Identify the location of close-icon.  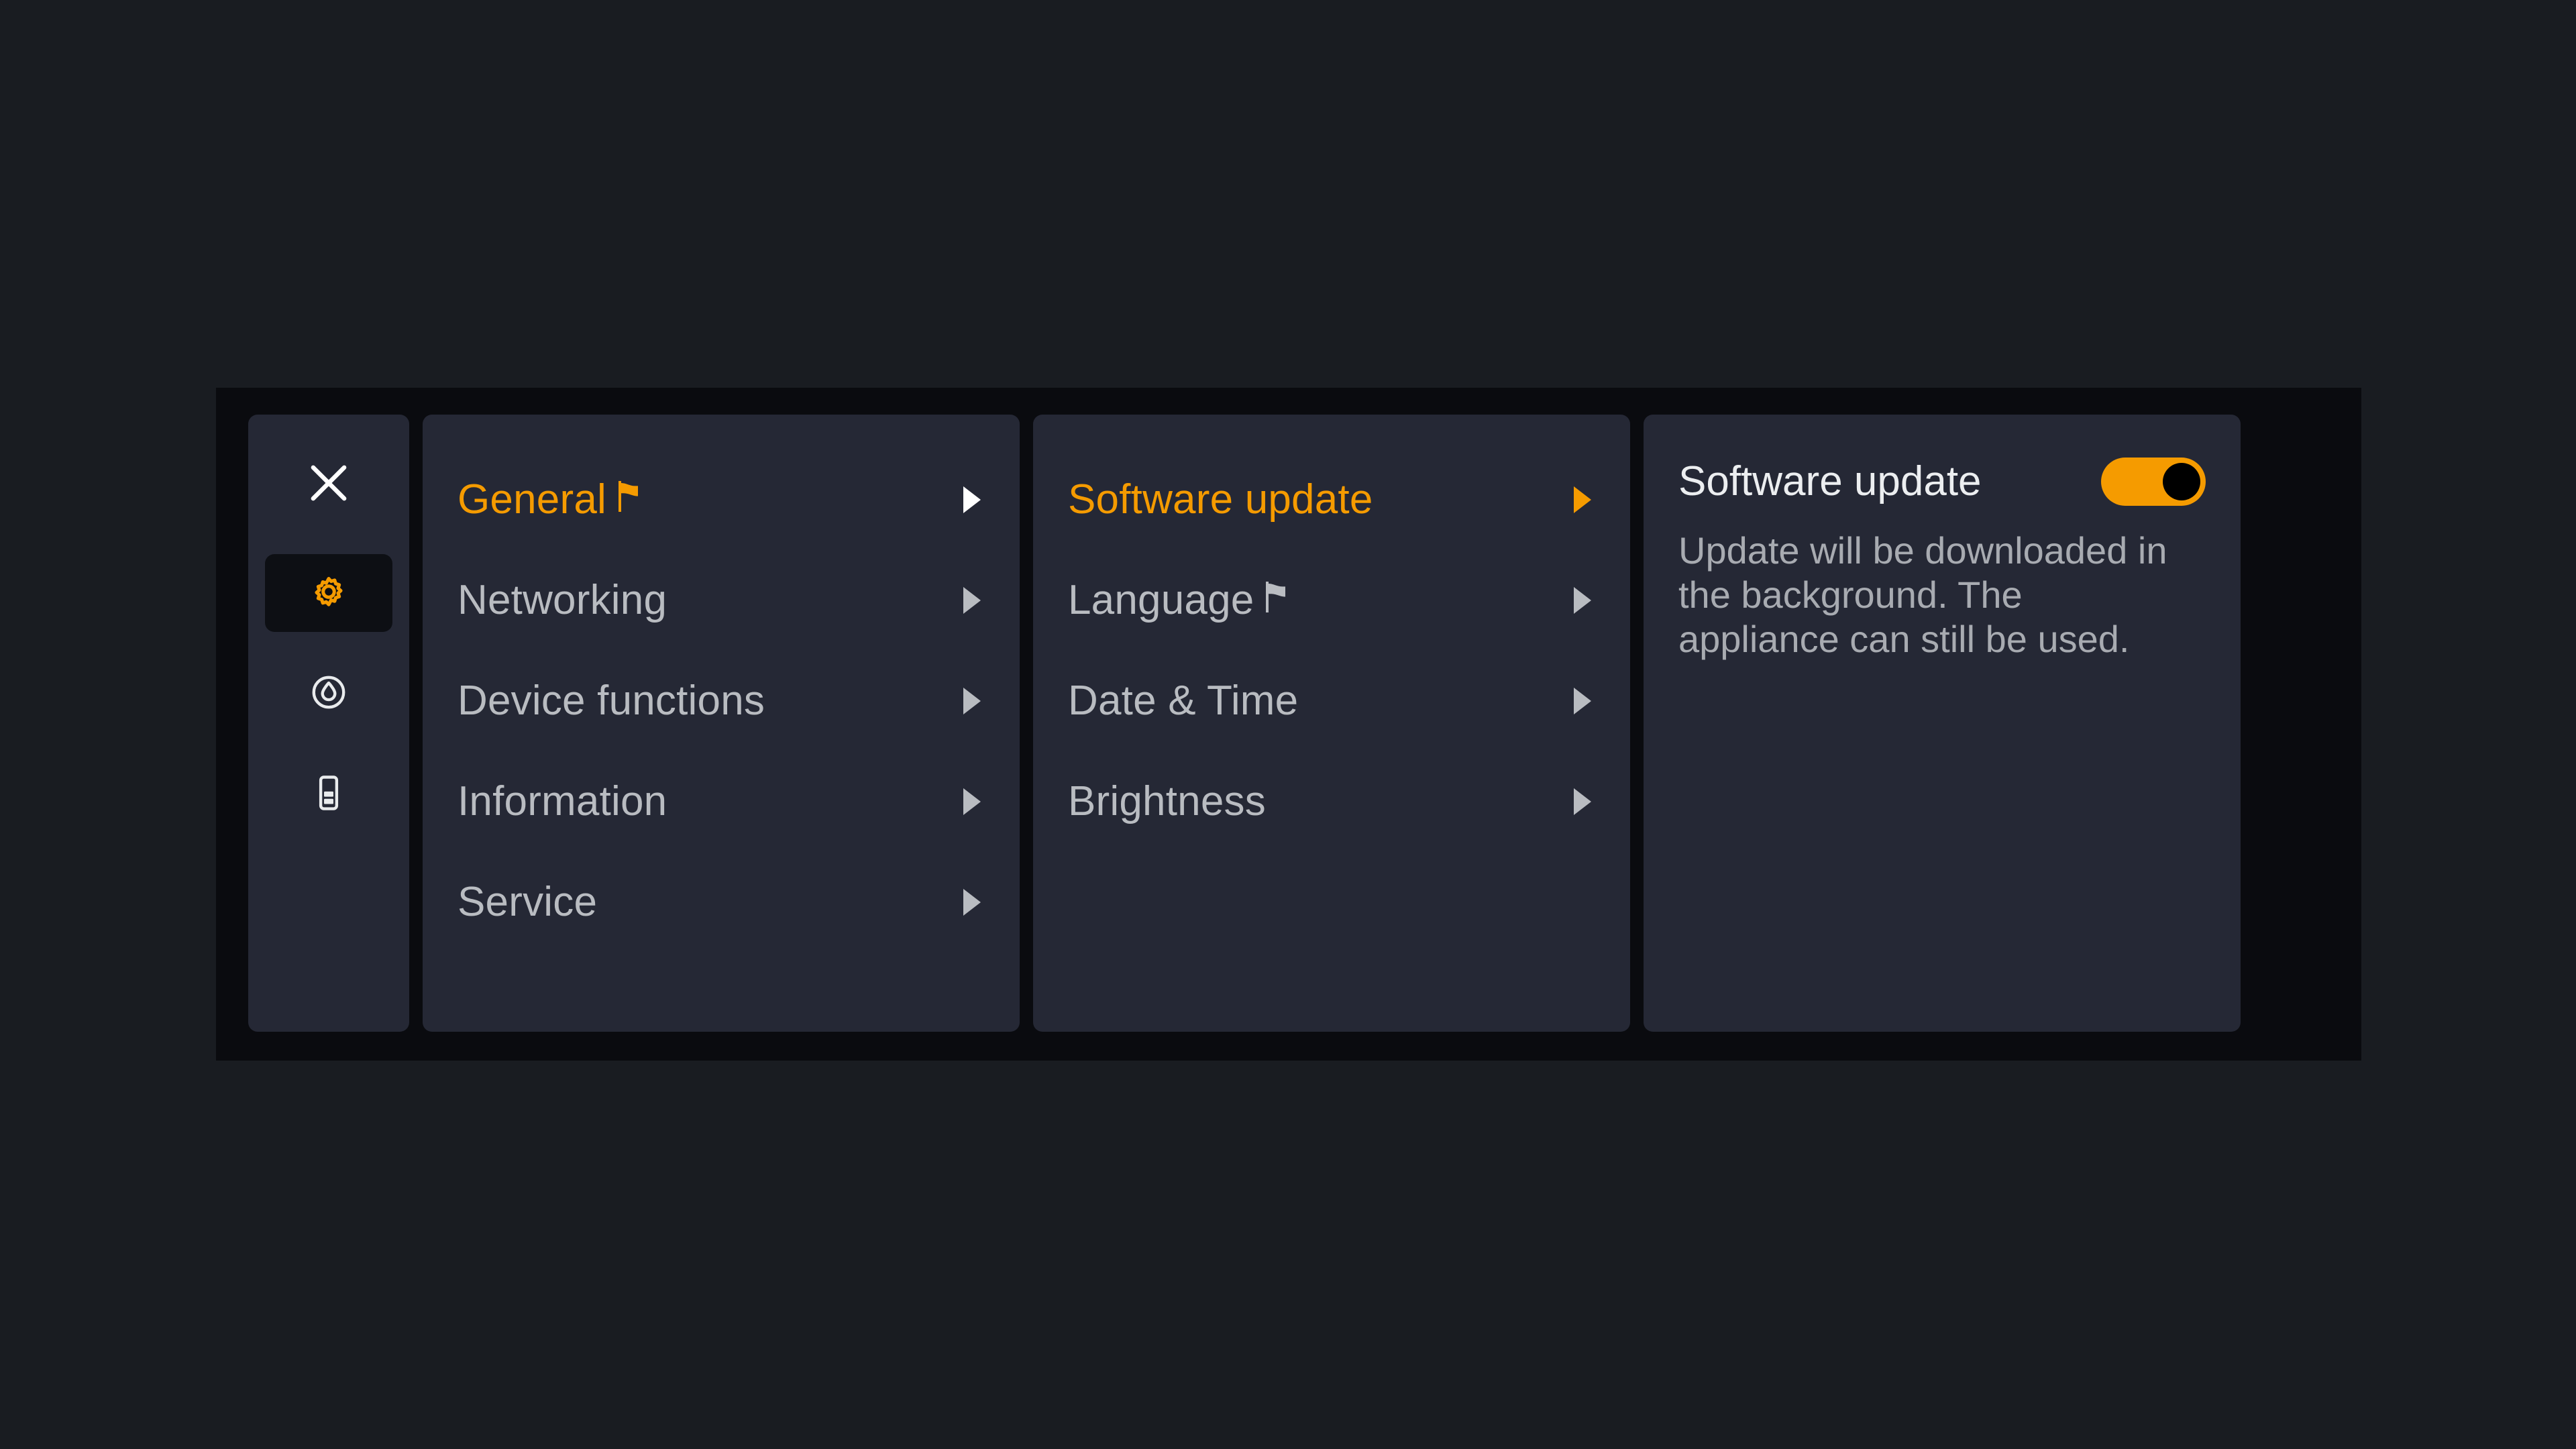
(329, 484).